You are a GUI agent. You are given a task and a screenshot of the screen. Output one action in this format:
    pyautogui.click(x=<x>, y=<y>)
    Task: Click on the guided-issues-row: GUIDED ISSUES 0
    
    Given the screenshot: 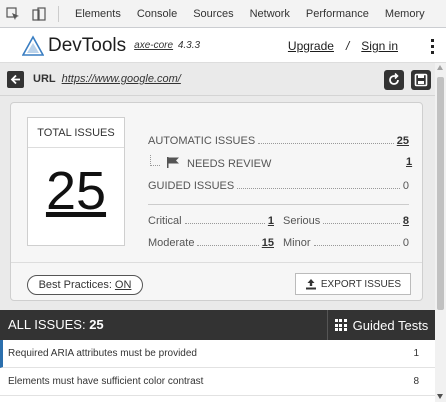 What is the action you would take?
    pyautogui.click(x=278, y=185)
    